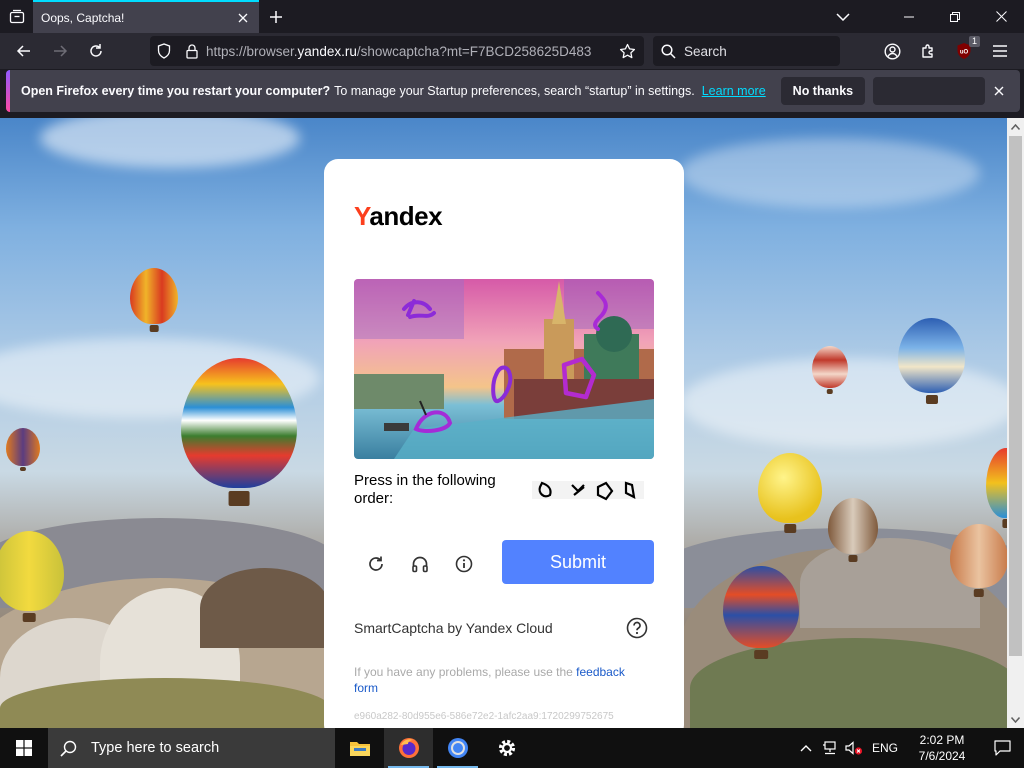  Describe the element at coordinates (252, 51) in the screenshot. I see `url-prefix: https://browser.` at that location.